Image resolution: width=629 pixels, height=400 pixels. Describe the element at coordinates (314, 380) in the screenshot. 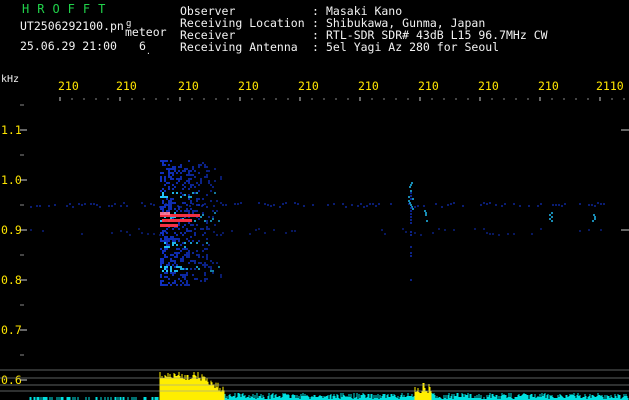

I see `reference-lines` at that location.